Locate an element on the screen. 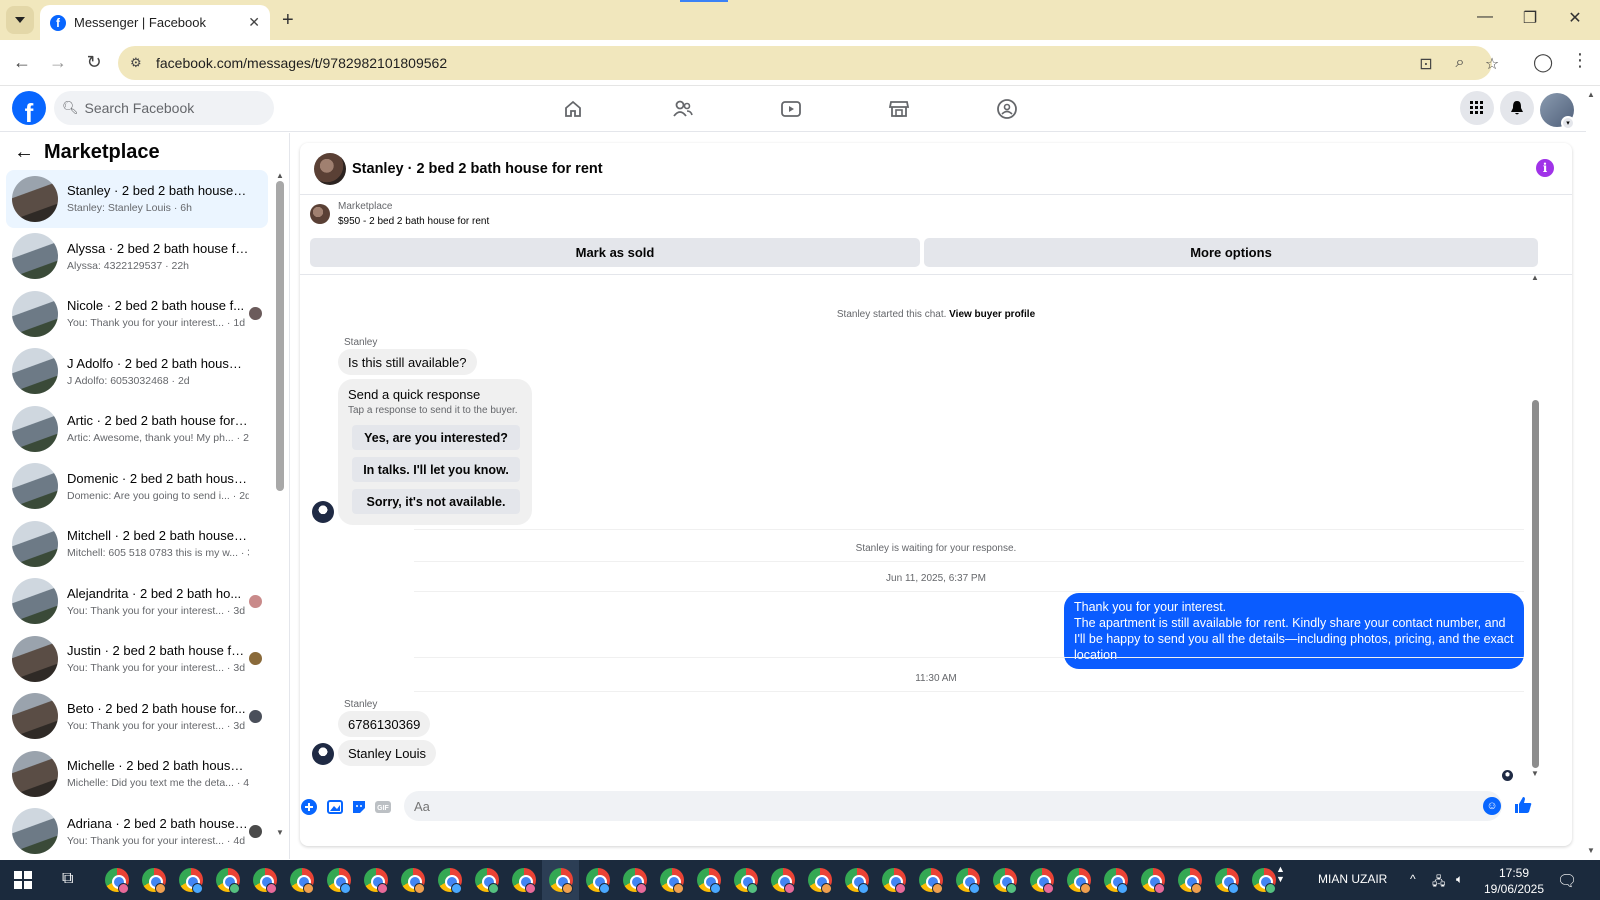  search-field: 🔍︎ Search Facebook is located at coordinates (164, 108).